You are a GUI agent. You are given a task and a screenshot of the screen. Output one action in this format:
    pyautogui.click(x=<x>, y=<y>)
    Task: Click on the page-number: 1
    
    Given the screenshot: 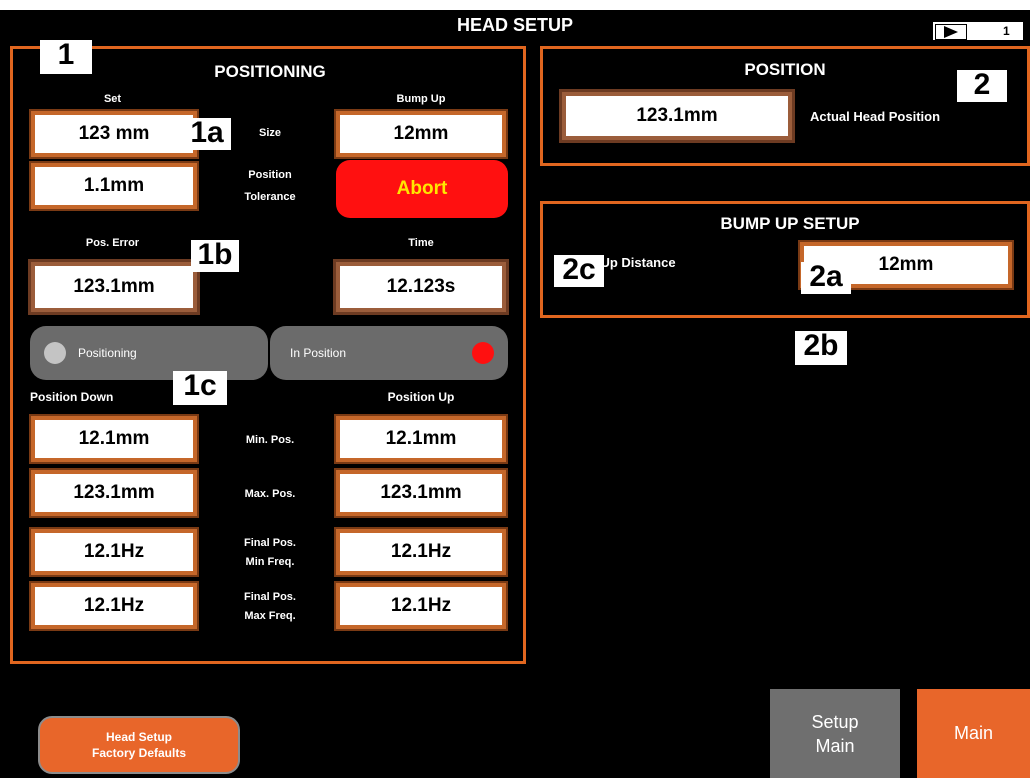 What is the action you would take?
    pyautogui.click(x=1006, y=31)
    